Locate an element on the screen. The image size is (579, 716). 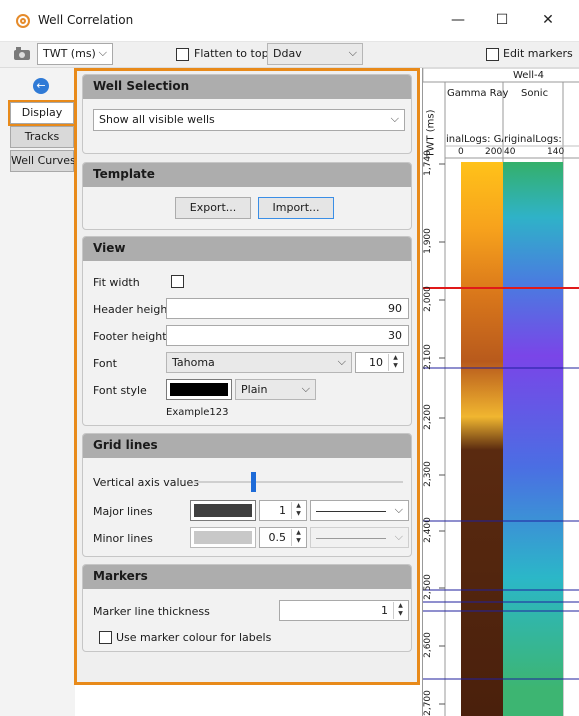
vertical-axis-label: Vertical axis values is located at coordinates (146, 482).